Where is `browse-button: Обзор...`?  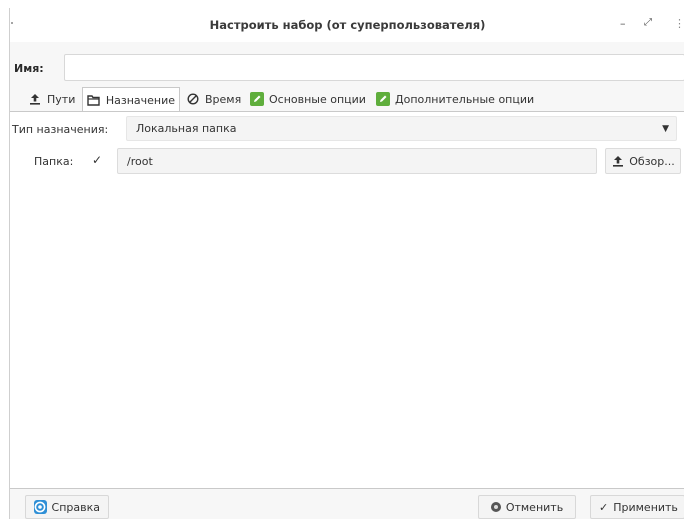
browse-button: Обзор... is located at coordinates (643, 161).